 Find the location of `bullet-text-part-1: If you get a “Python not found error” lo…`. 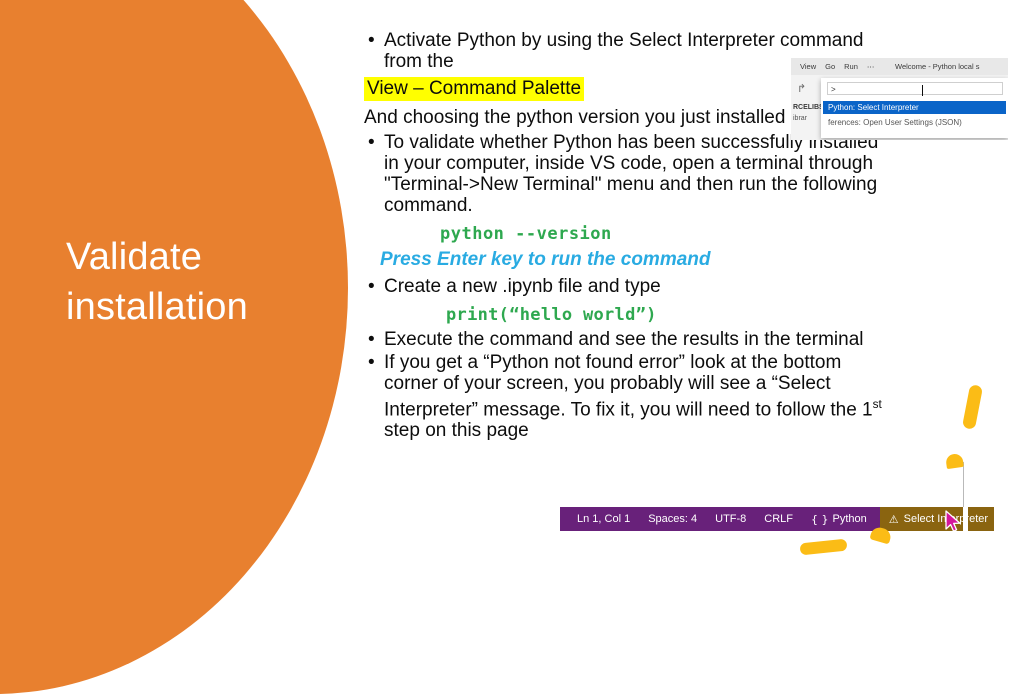

bullet-text-part-1: If you get a “Python not found error” lo… is located at coordinates (628, 386).